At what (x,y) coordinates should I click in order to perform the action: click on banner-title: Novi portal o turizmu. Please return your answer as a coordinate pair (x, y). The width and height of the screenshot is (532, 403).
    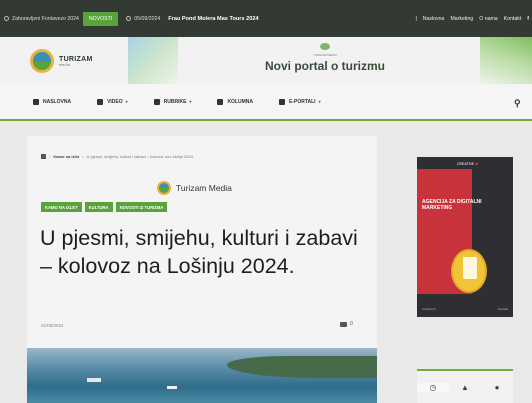
    Looking at the image, I should click on (325, 66).